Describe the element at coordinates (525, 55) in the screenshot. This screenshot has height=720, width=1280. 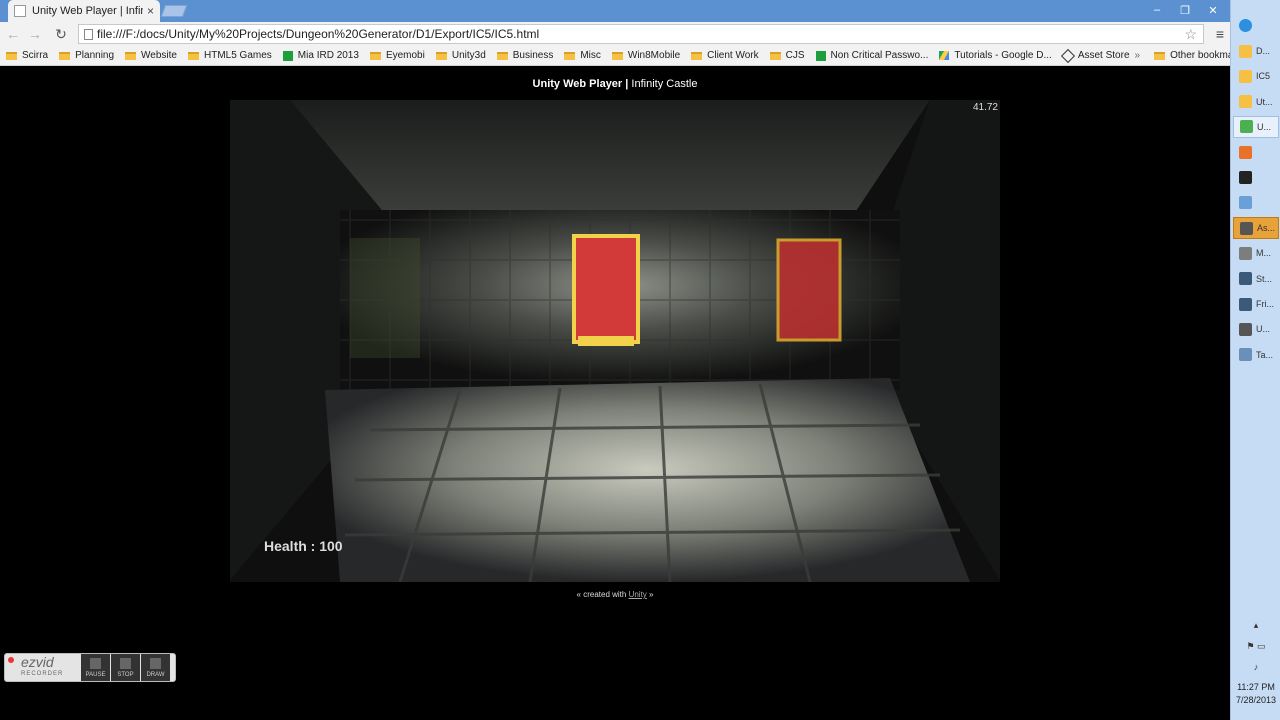
I see `bookmark-item: Business` at that location.